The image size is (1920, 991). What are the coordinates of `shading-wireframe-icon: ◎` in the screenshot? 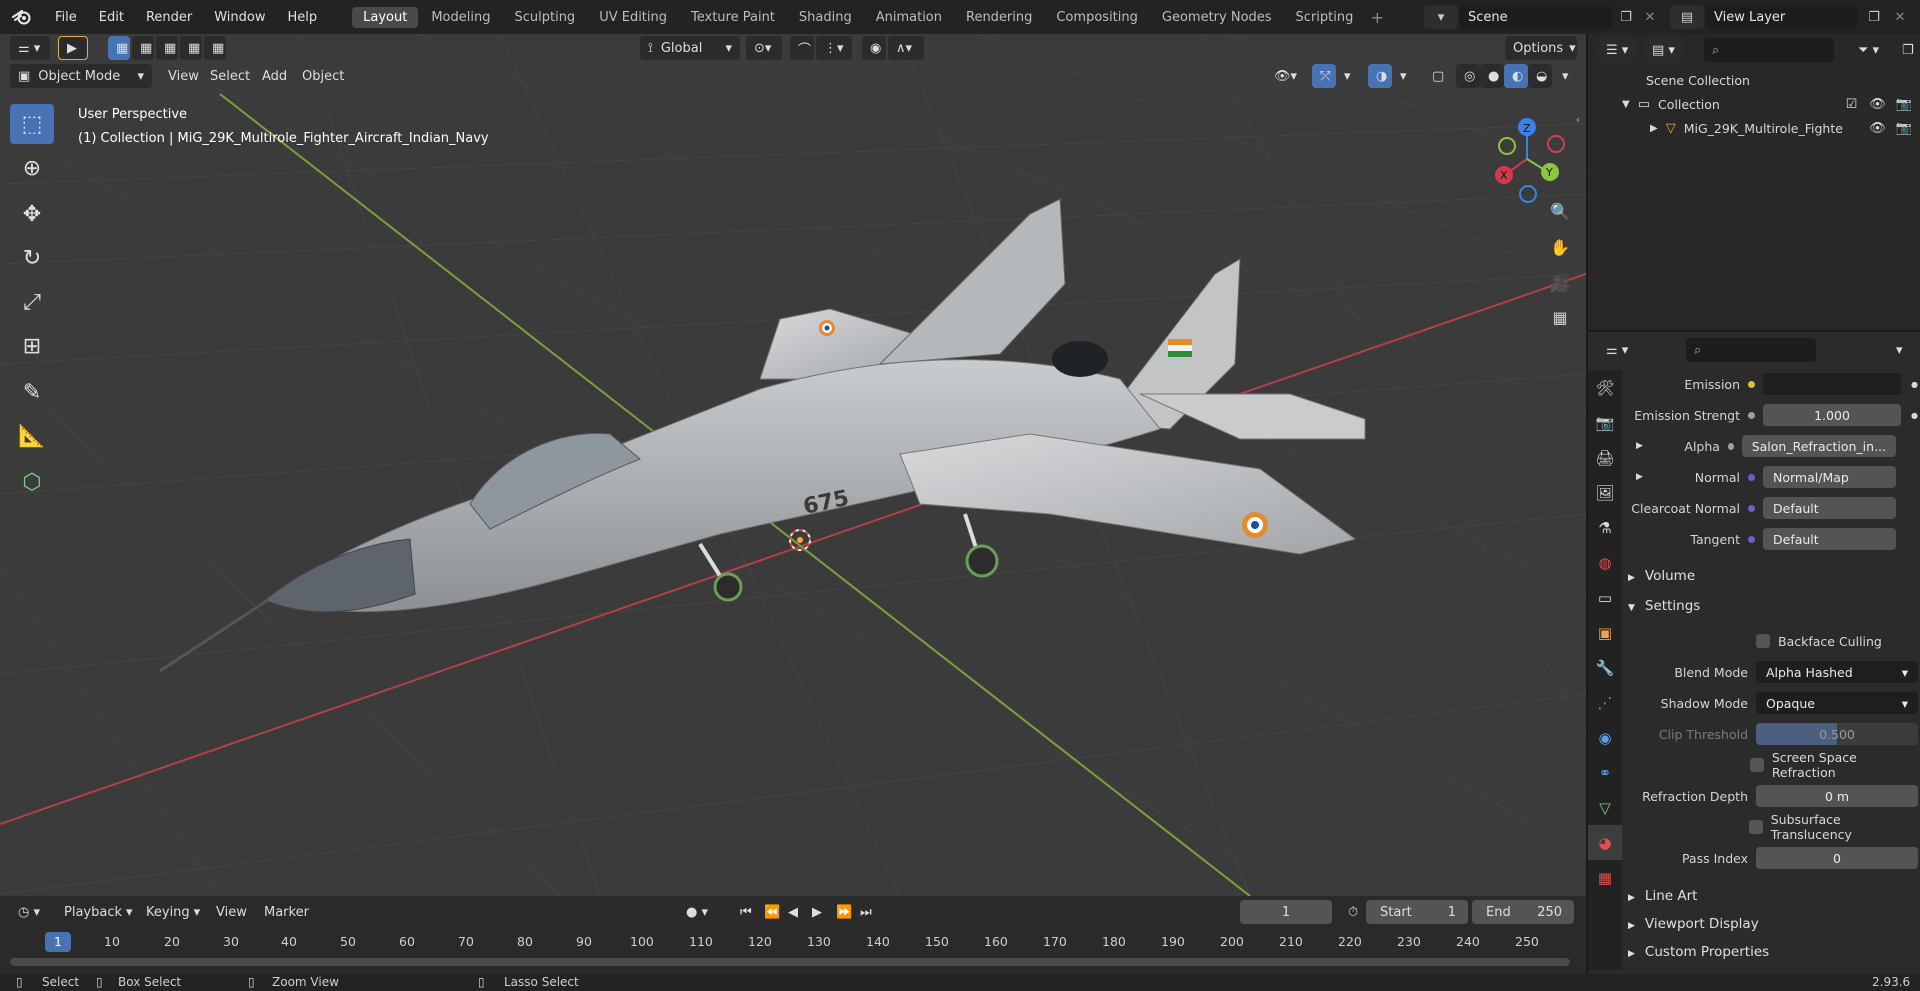 It's located at (1468, 76).